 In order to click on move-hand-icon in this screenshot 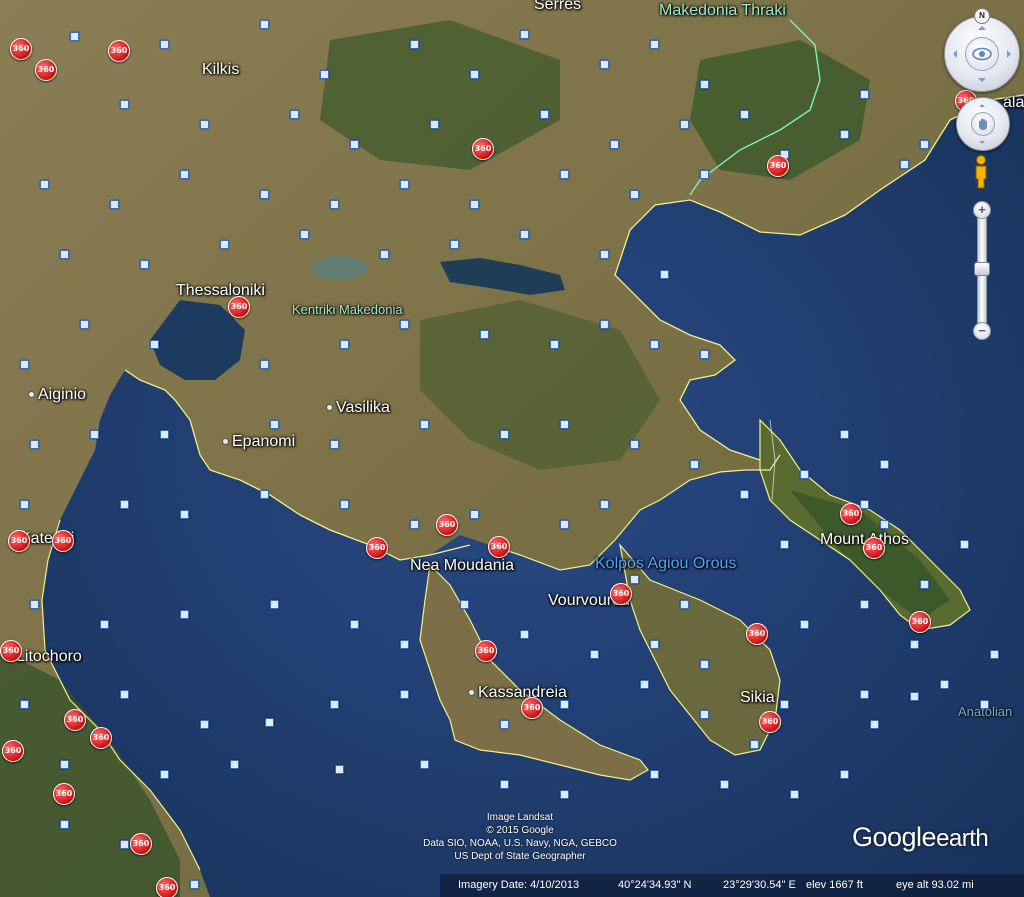, I will do `click(983, 124)`.